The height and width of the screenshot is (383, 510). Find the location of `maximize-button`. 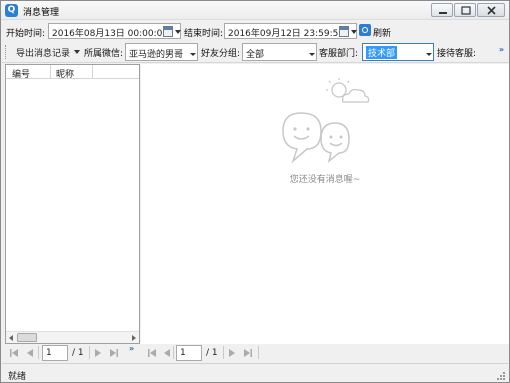

maximize-button is located at coordinates (465, 10).